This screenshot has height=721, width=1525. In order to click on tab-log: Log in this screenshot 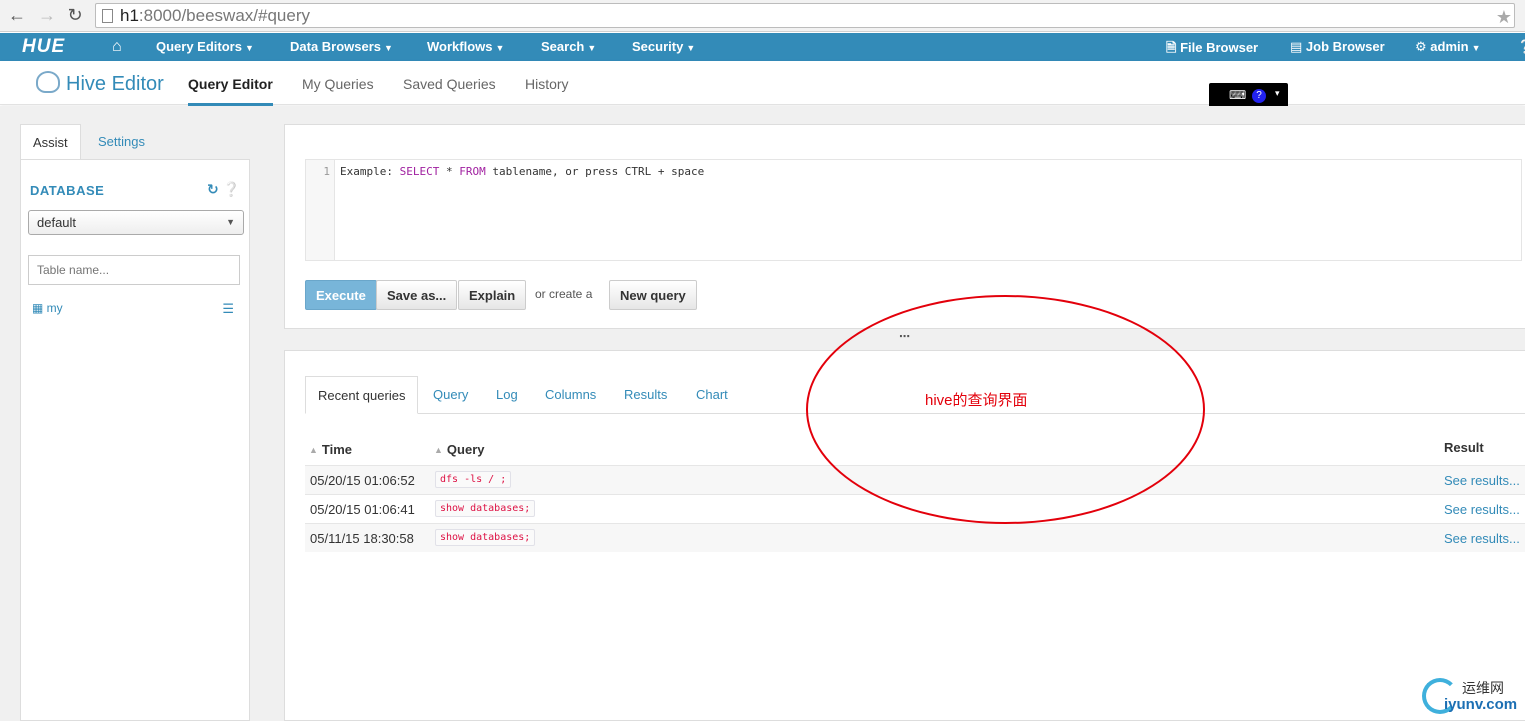, I will do `click(507, 395)`.